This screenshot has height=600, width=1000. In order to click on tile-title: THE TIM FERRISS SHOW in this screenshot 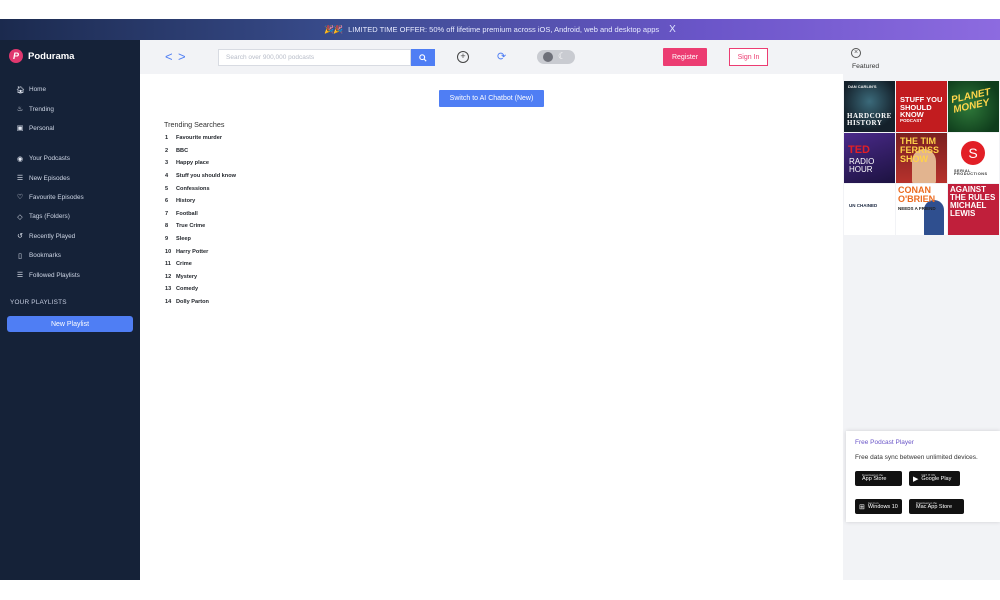, I will do `click(920, 149)`.